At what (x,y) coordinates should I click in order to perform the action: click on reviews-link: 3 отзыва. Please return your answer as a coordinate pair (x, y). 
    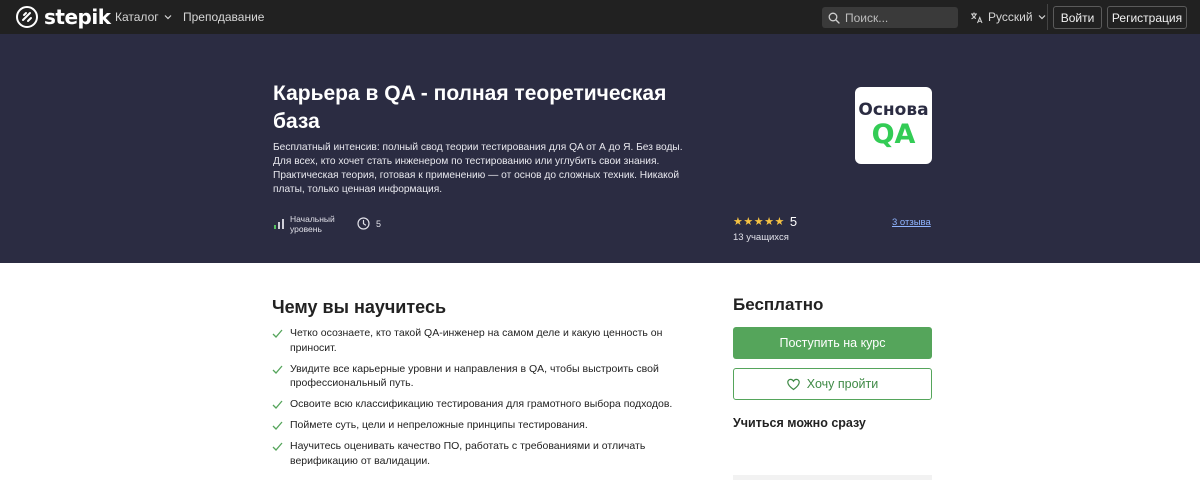
    Looking at the image, I should click on (911, 222).